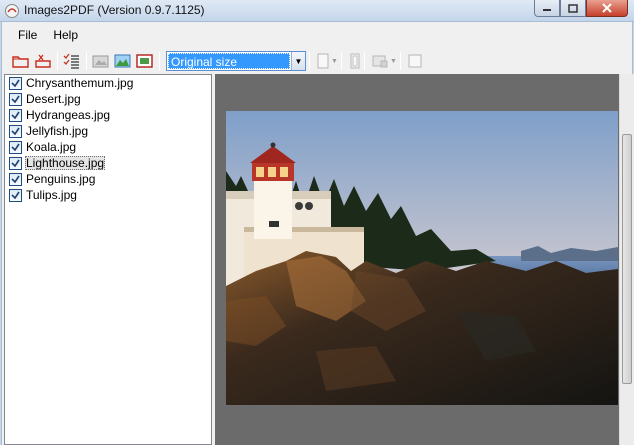 This screenshot has width=634, height=445. I want to click on image-red-icon, so click(144, 61).